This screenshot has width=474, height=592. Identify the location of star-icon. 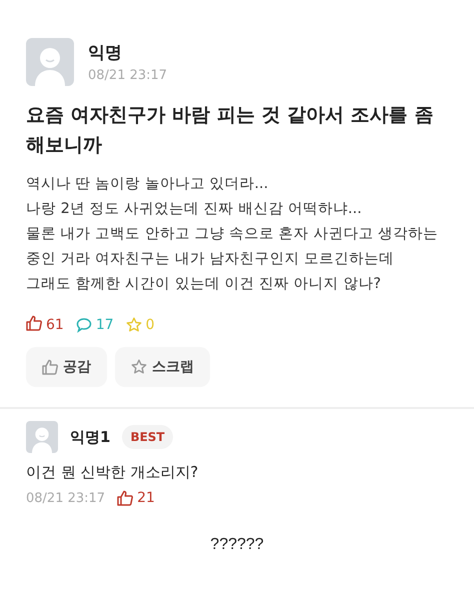
(139, 367).